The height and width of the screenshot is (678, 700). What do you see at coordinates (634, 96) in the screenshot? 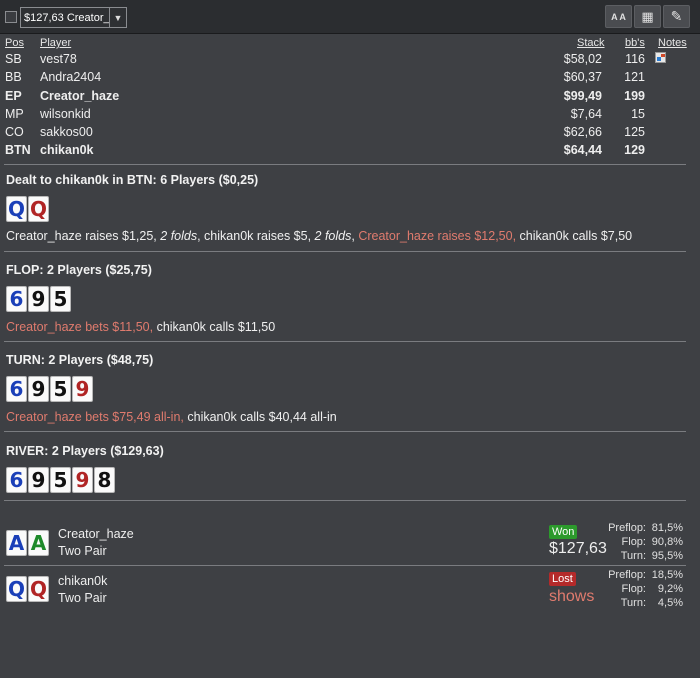
I see `player-bbs: 199` at bounding box center [634, 96].